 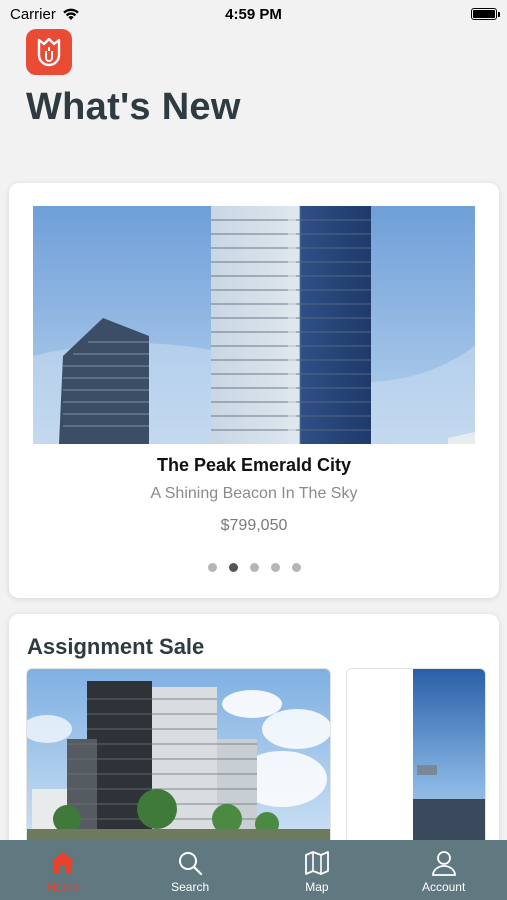 I want to click on featured-title: The Peak Emerald City, so click(x=254, y=465).